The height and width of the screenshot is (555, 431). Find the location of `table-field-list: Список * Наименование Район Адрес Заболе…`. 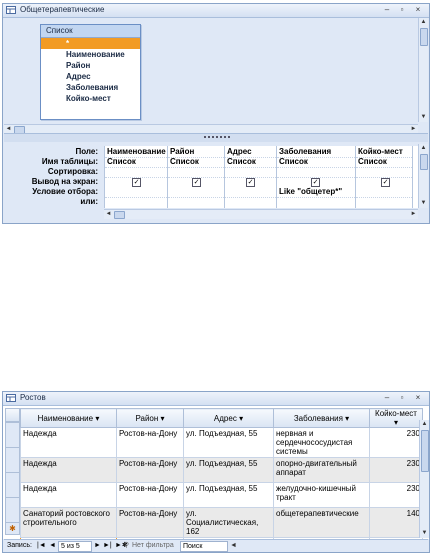

table-field-list: Список * Наименование Район Адрес Заболе… is located at coordinates (90, 72).